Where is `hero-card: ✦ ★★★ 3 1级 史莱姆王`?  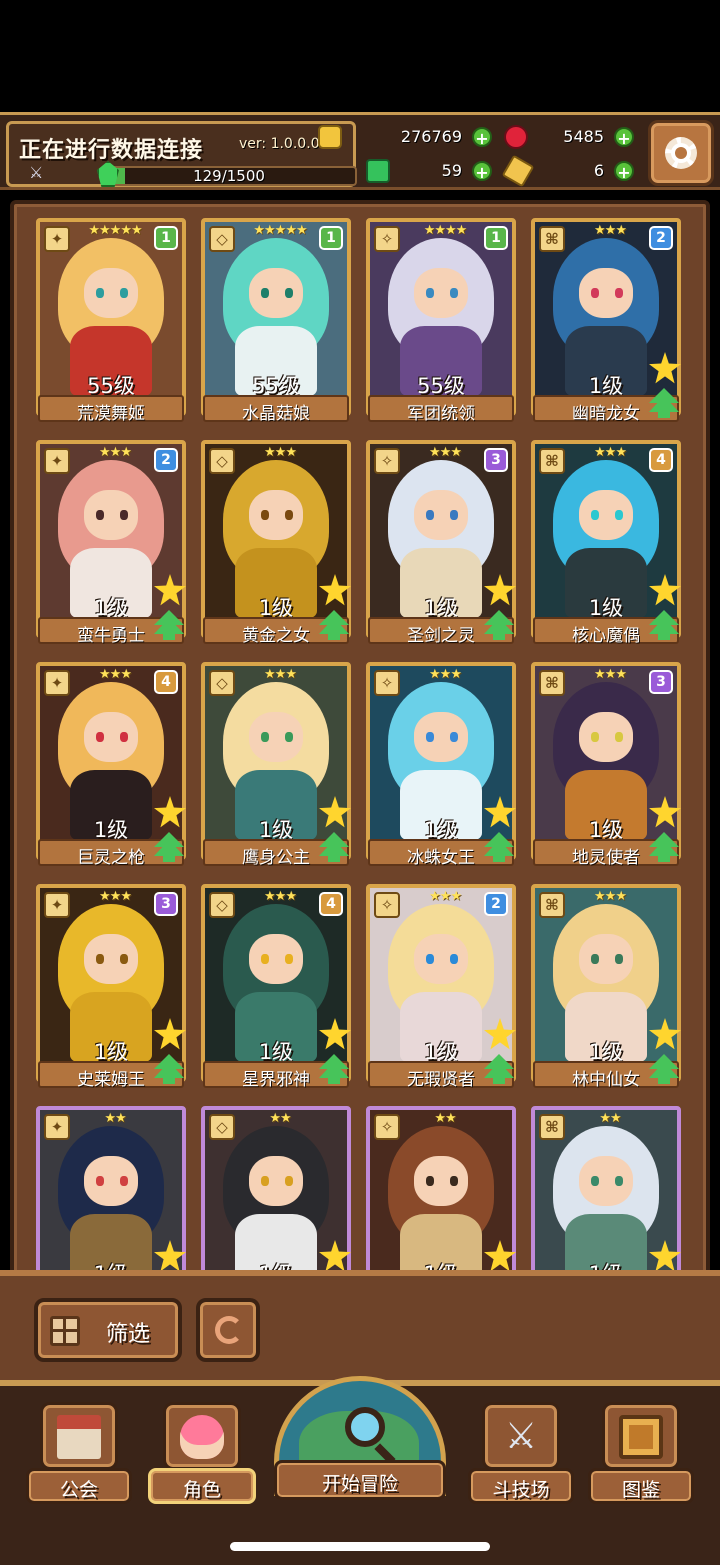 hero-card: ✦ ★★★ 3 1级 史莱姆王 is located at coordinates (111, 989).